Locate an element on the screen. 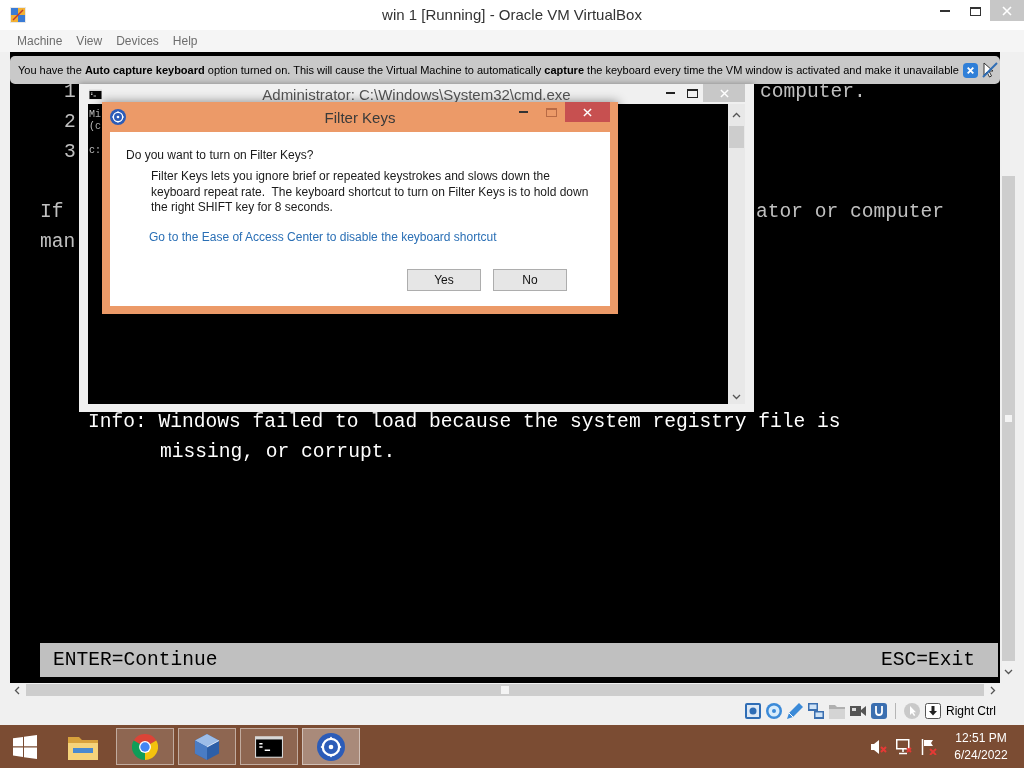  network-icon is located at coordinates (816, 711).